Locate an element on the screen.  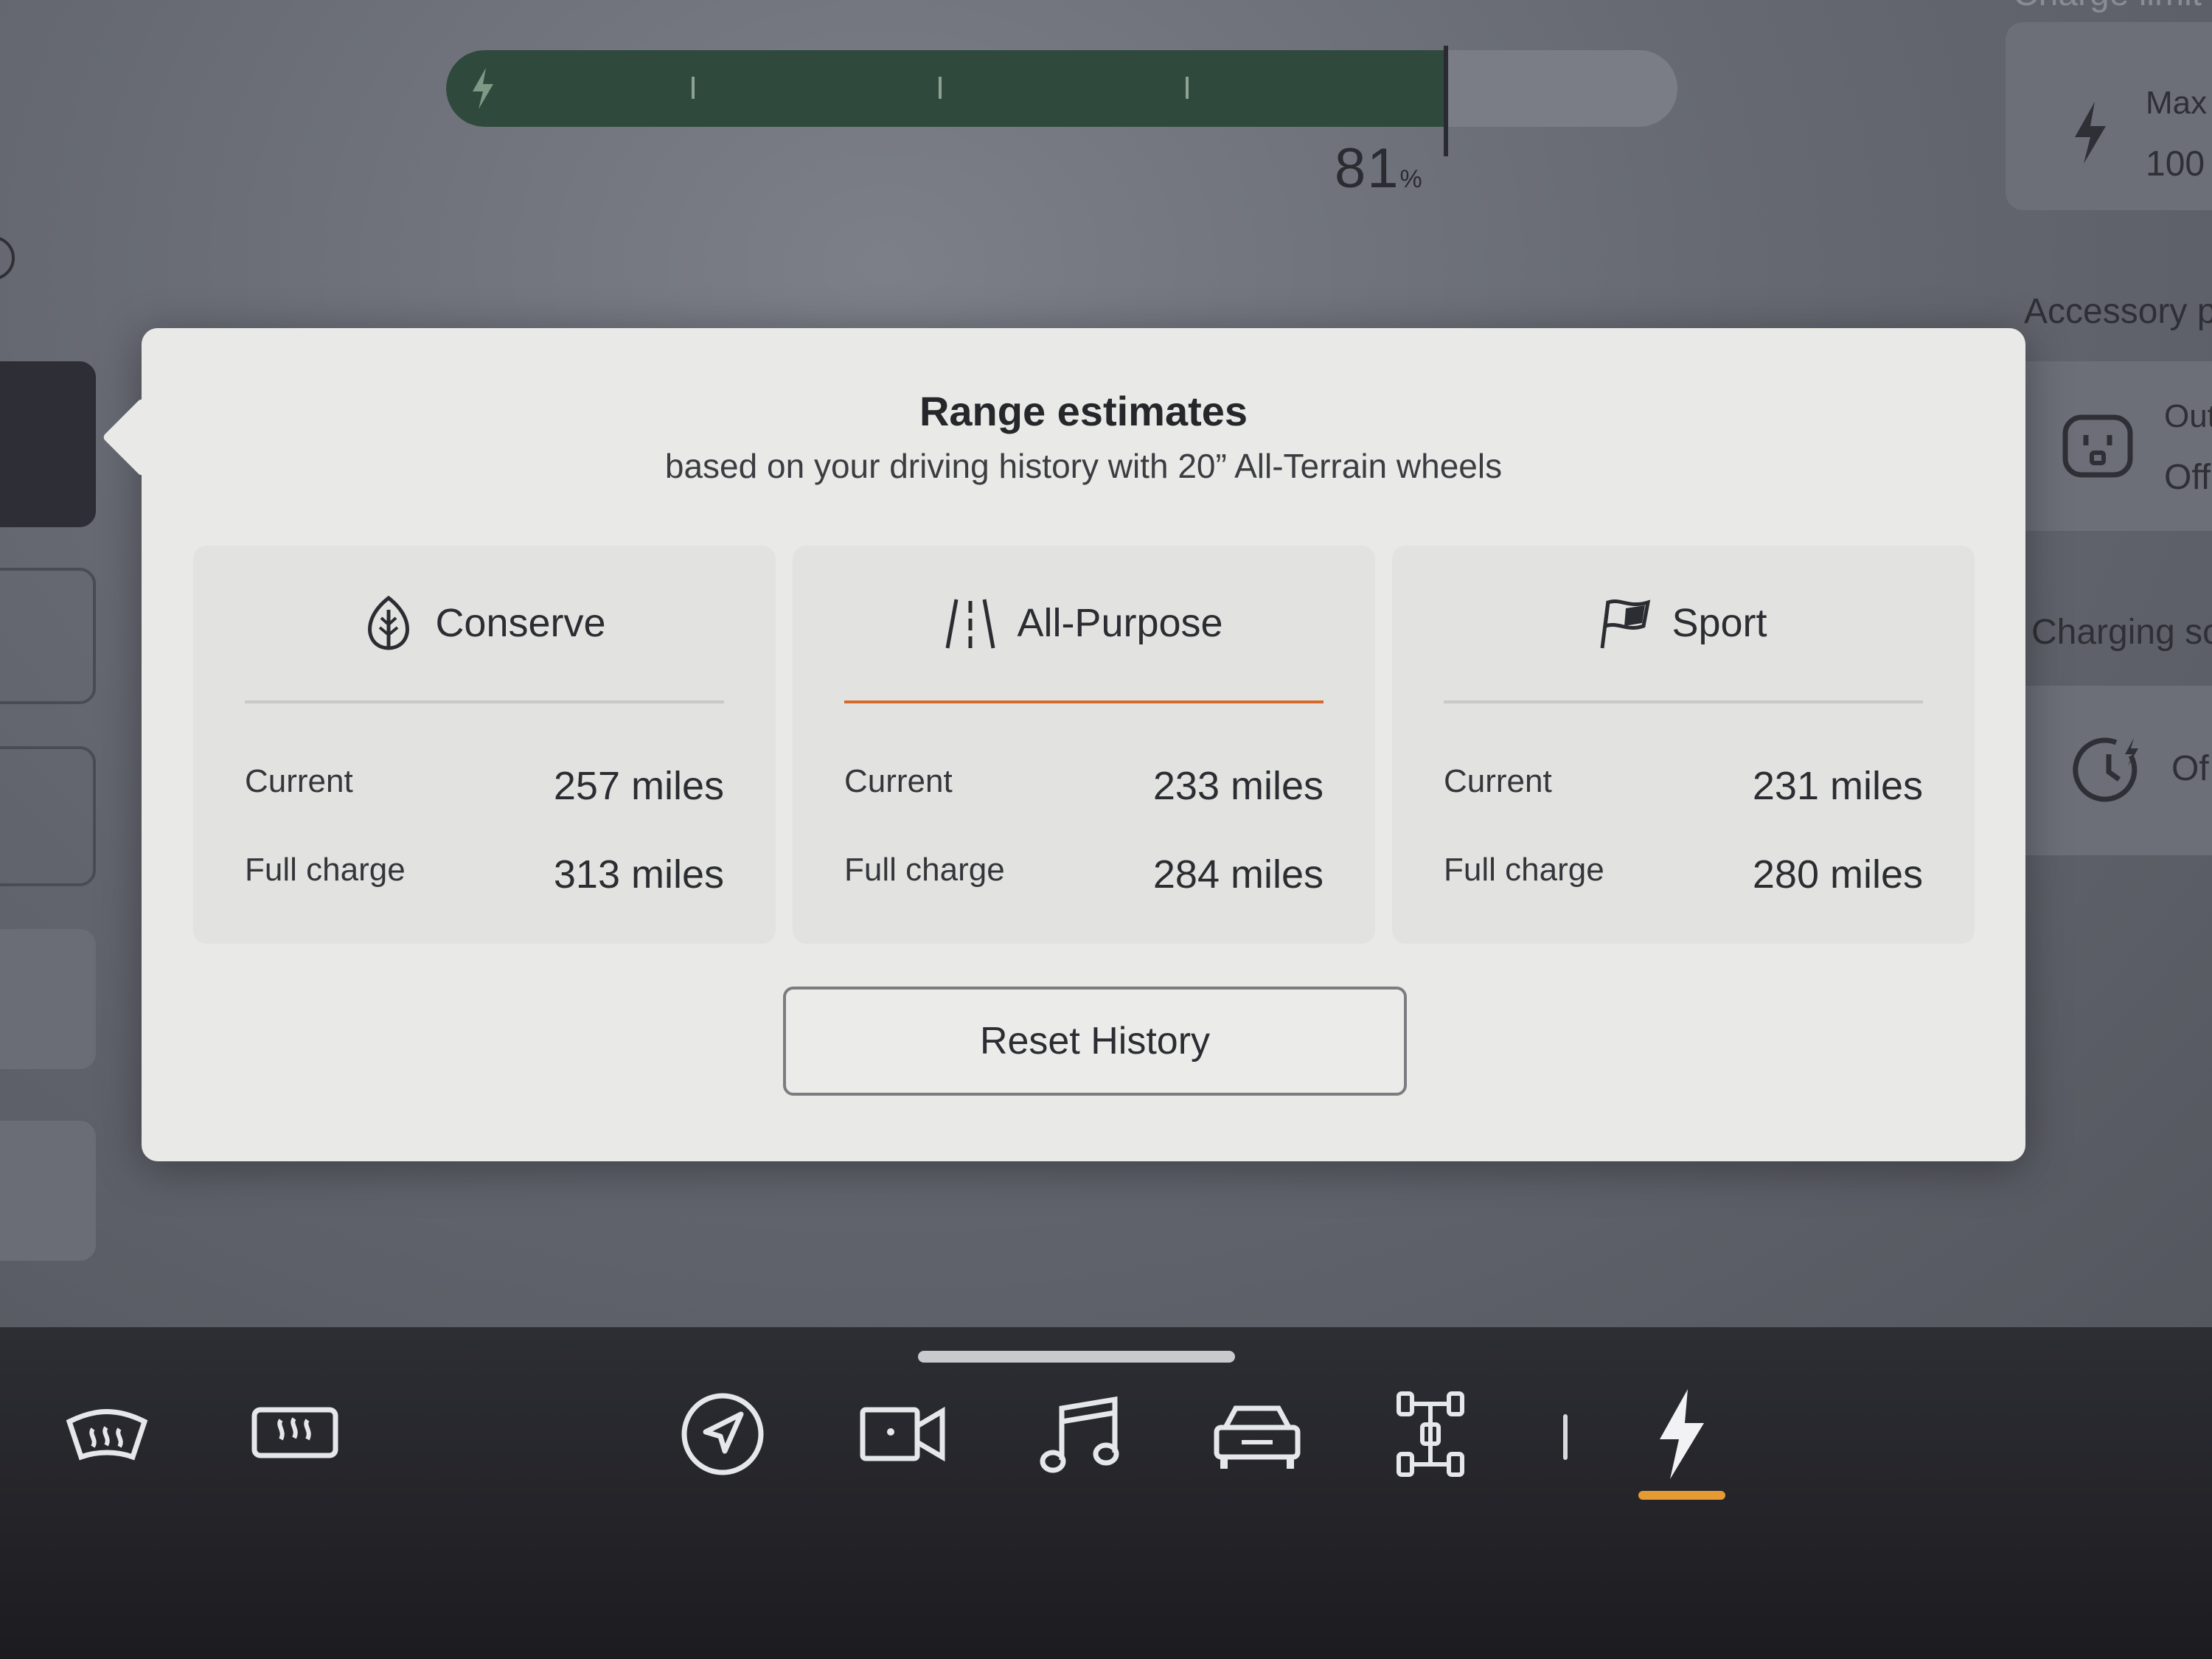
mode-header: Conserve is located at coordinates (484, 623).